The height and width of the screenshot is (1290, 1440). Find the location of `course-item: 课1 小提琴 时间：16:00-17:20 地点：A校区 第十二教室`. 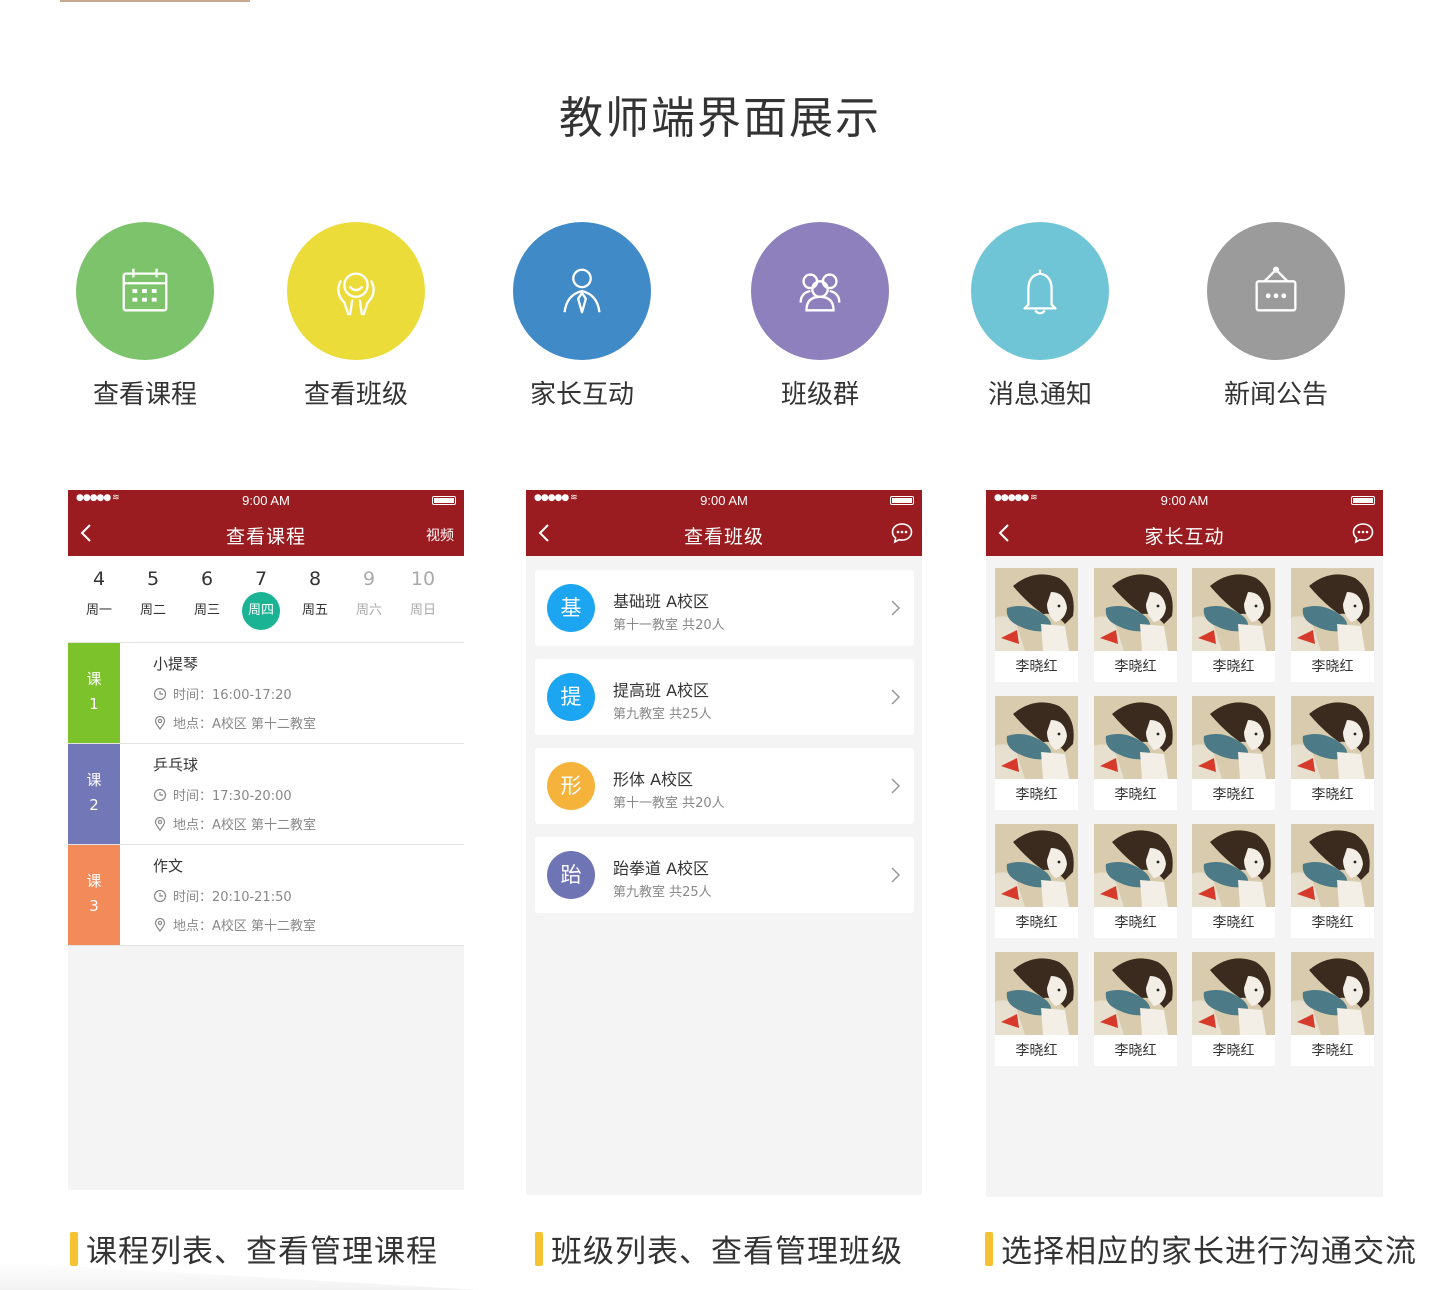

course-item: 课1 小提琴 时间：16:00-17:20 地点：A校区 第十二教室 is located at coordinates (266, 693).